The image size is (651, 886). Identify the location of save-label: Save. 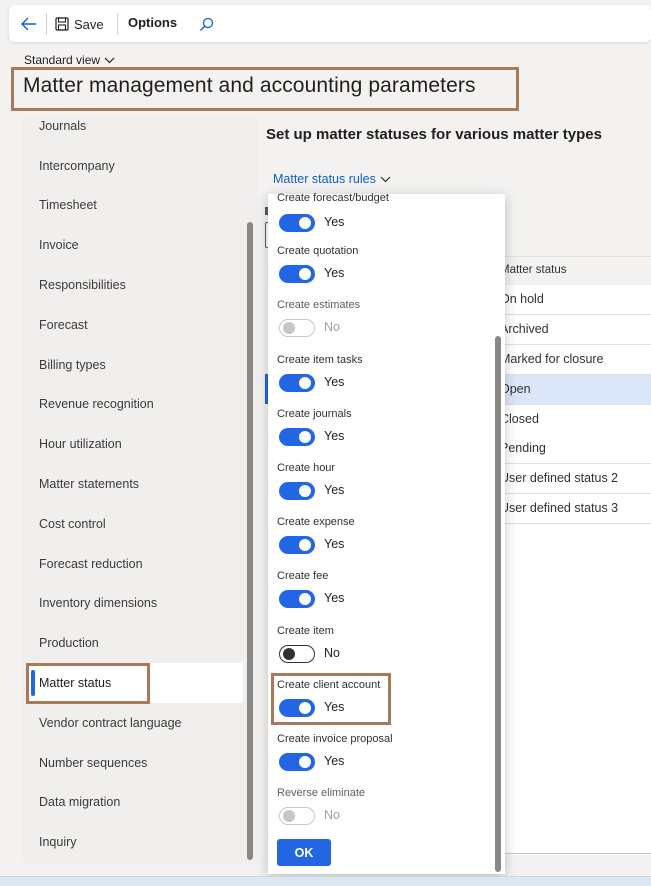
(89, 24).